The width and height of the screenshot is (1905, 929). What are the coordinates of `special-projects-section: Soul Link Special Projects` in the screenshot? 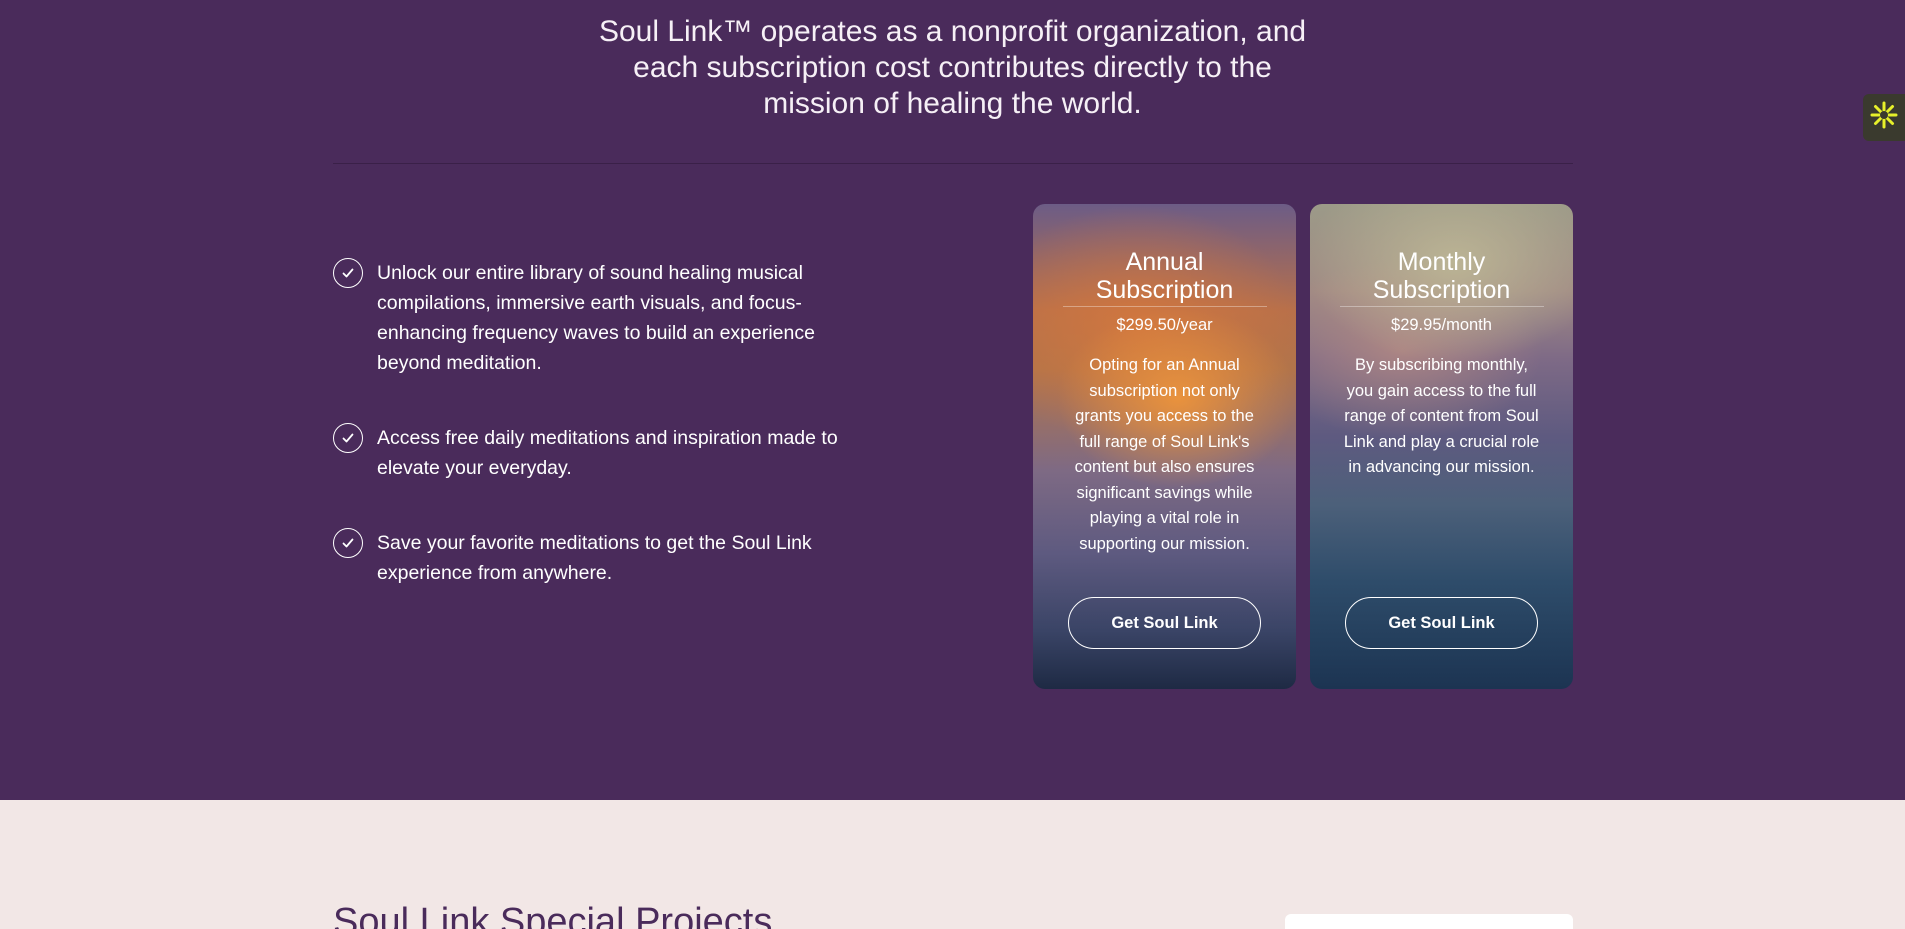 It's located at (952, 864).